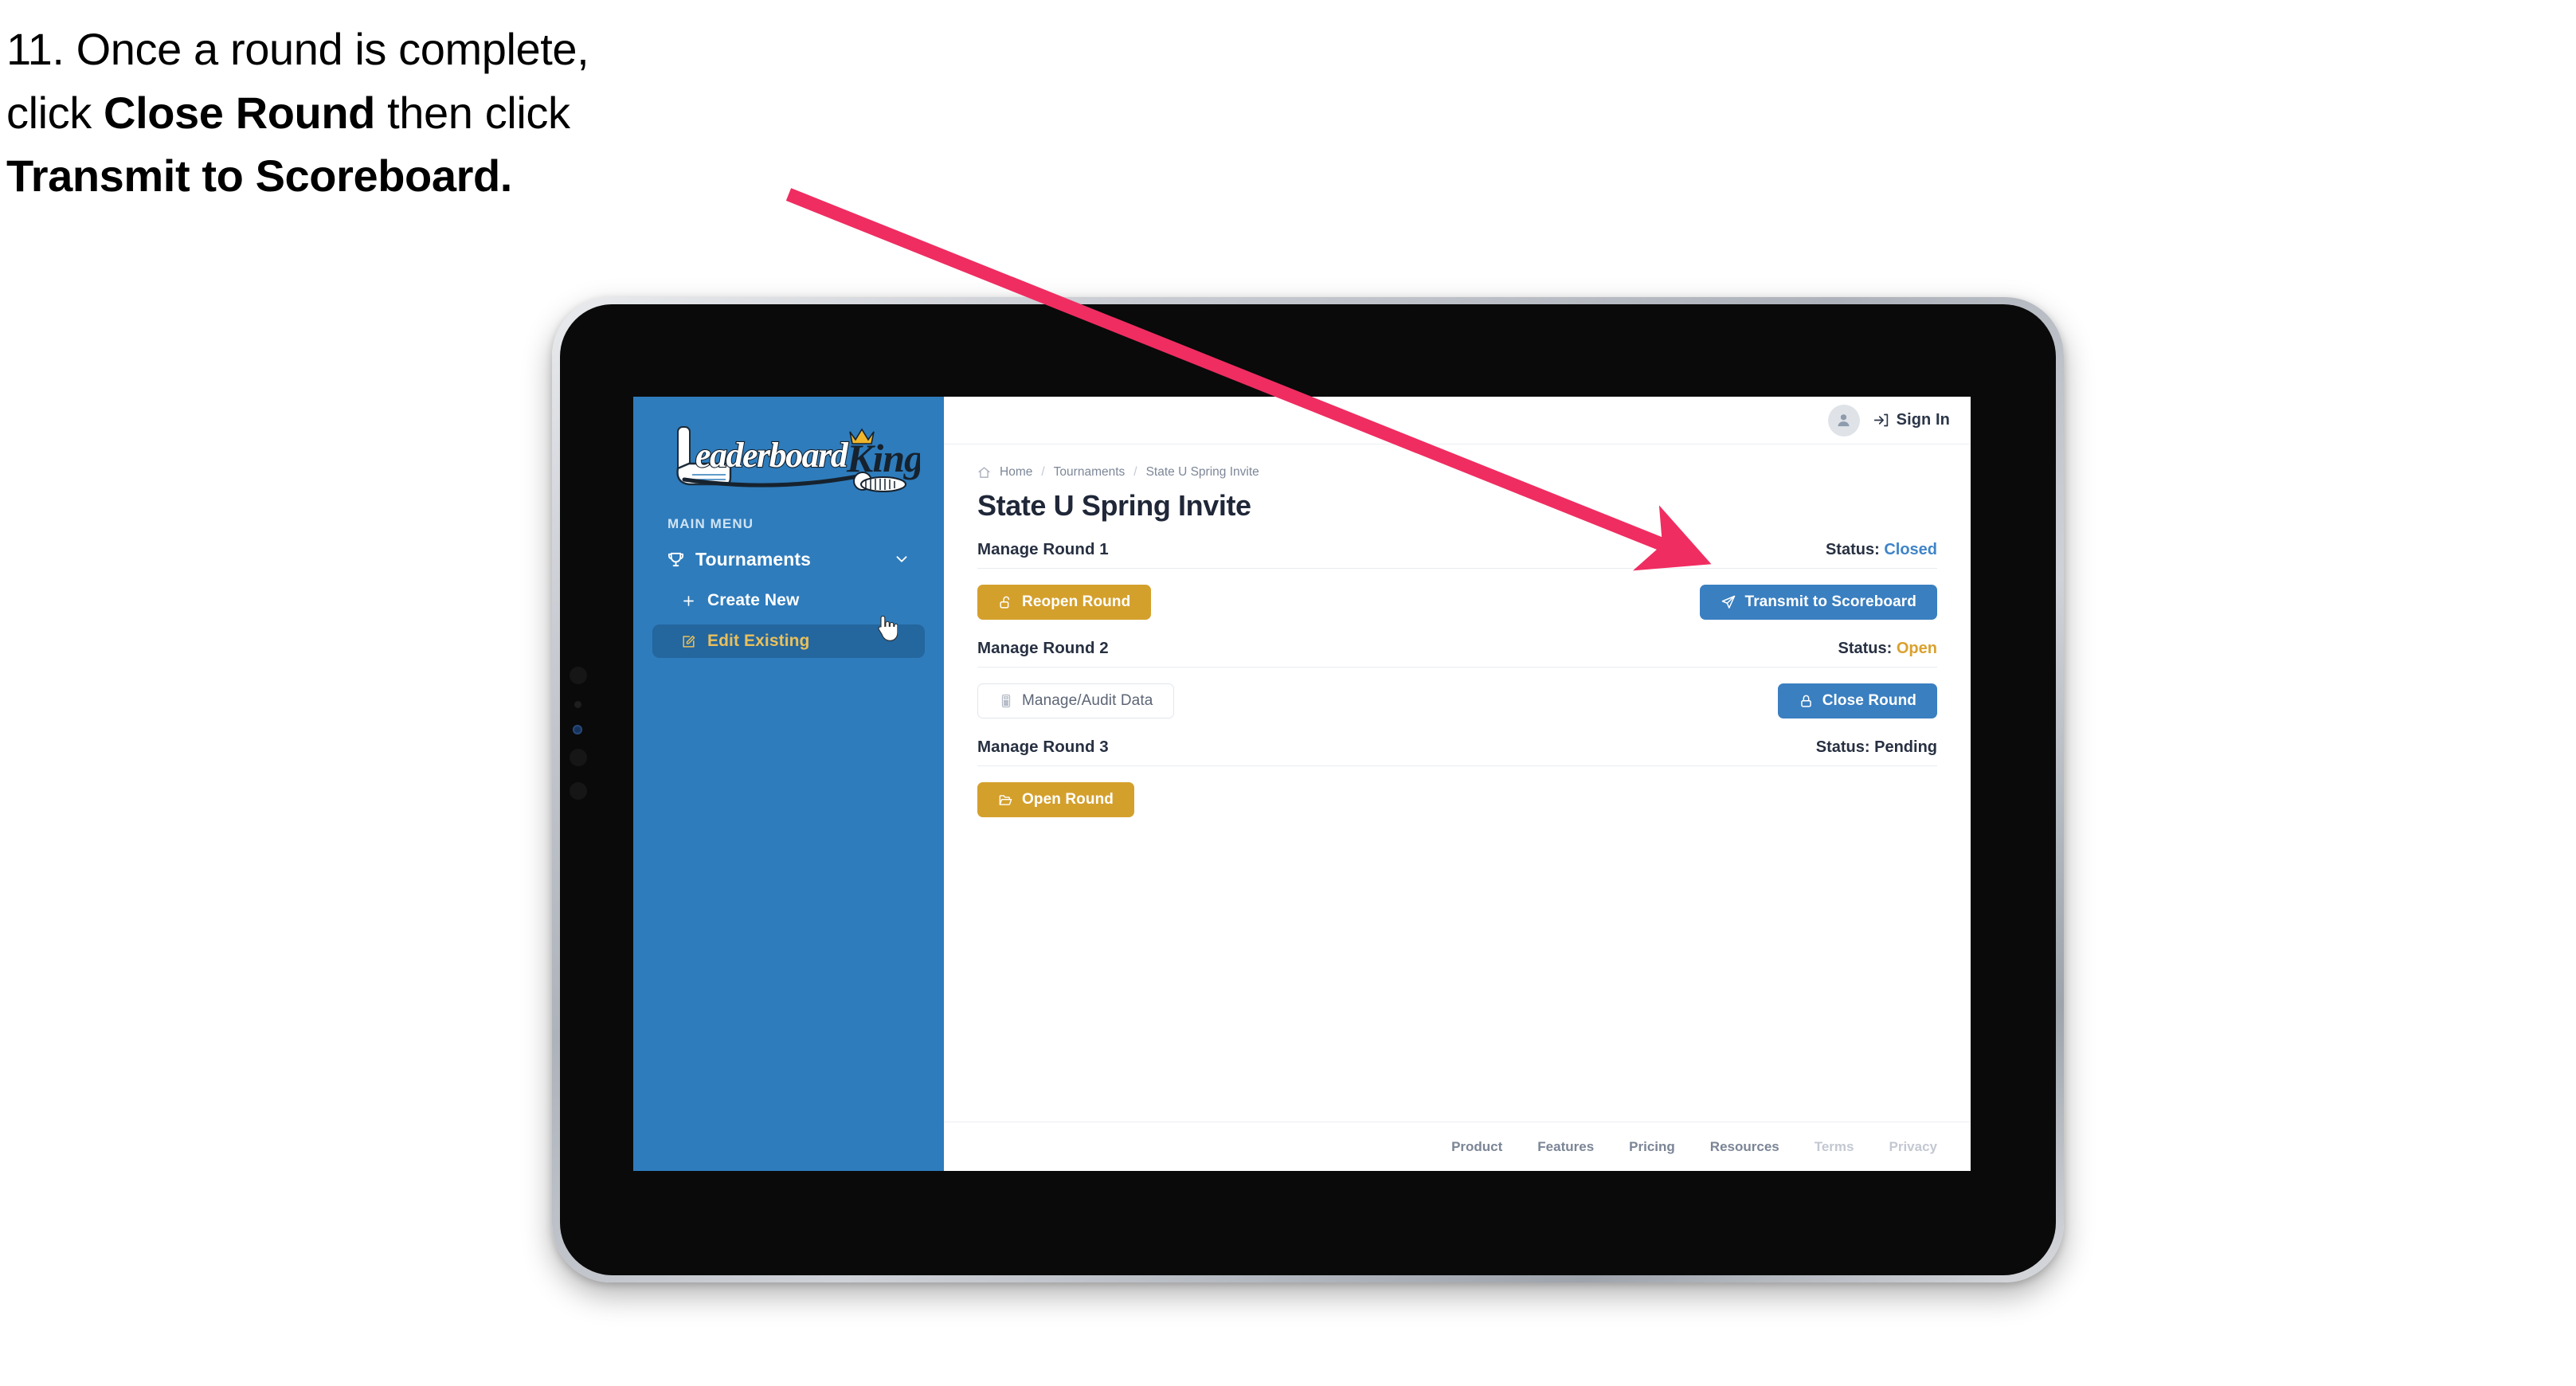 This screenshot has height=1386, width=2576. Describe the element at coordinates (1881, 550) in the screenshot. I see `round-1-status: Status: Closed` at that location.